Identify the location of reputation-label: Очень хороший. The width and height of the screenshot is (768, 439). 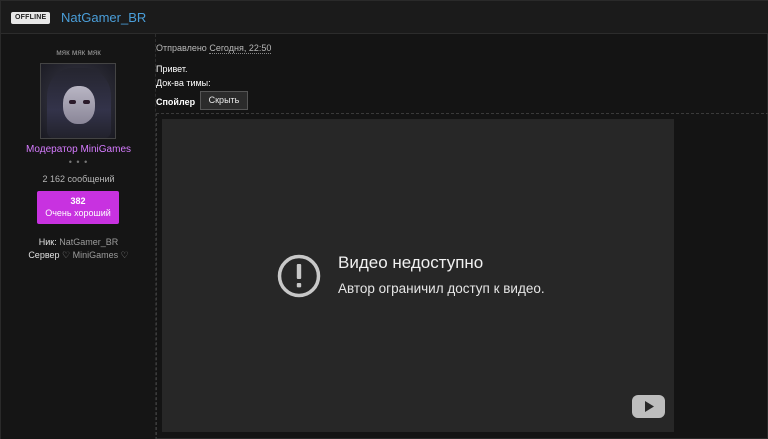
(78, 213).